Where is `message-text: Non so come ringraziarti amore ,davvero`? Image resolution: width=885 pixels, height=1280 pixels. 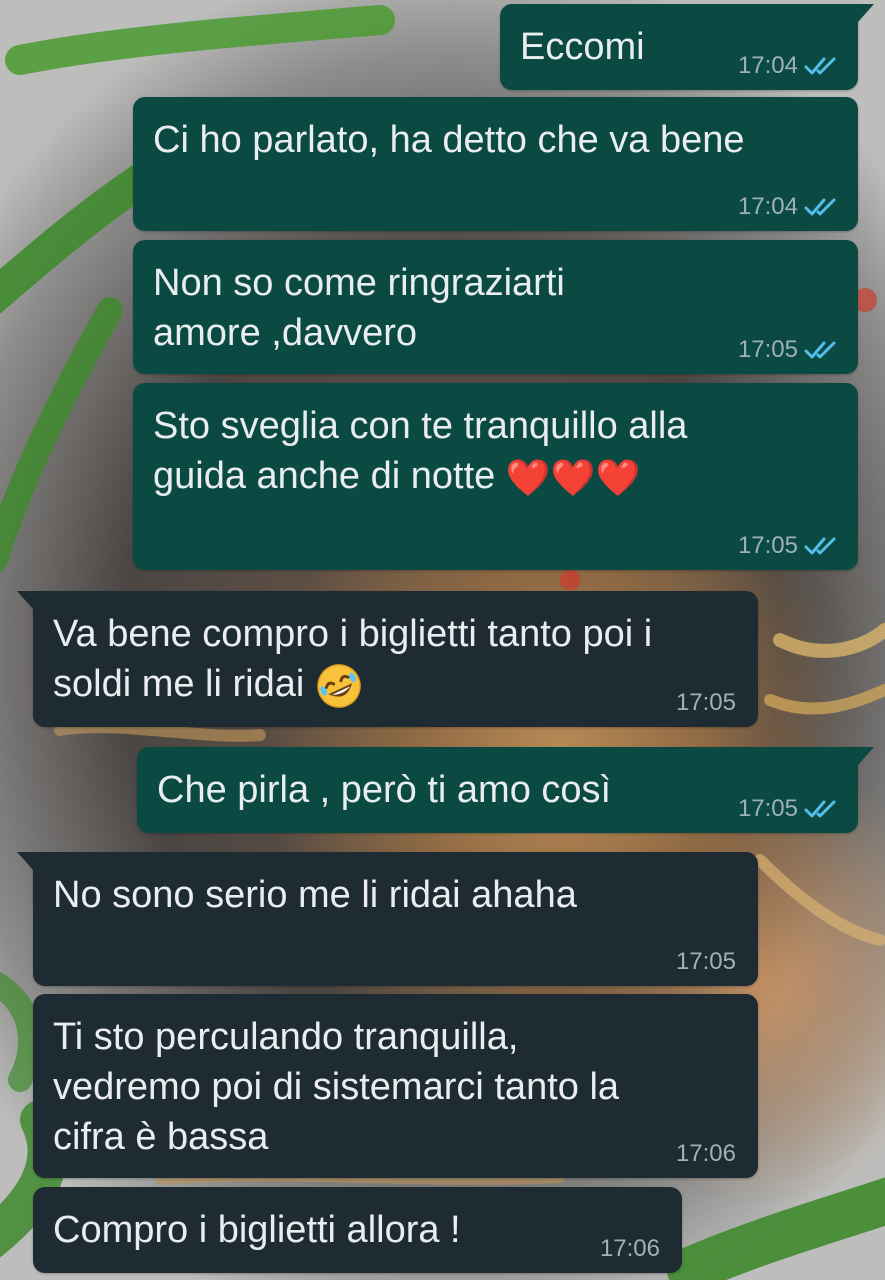 message-text: Non so come ringraziarti amore ,davvero is located at coordinates (359, 308).